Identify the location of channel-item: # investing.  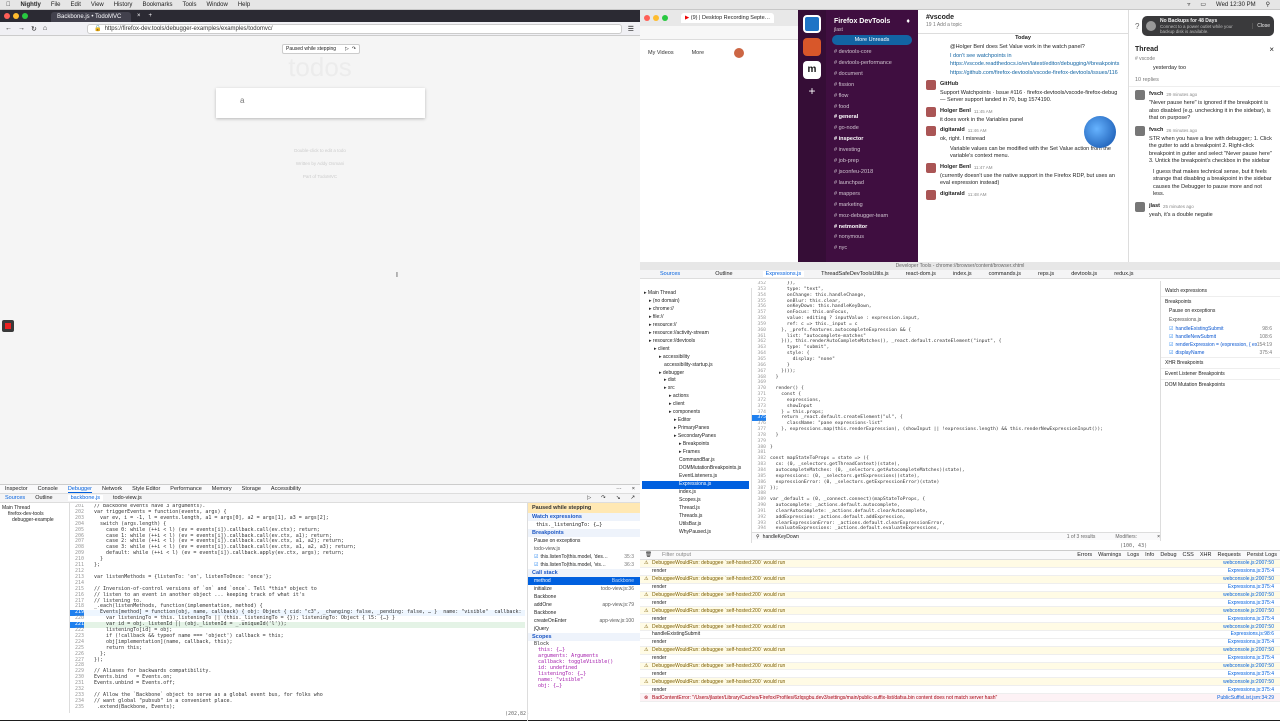
(872, 150).